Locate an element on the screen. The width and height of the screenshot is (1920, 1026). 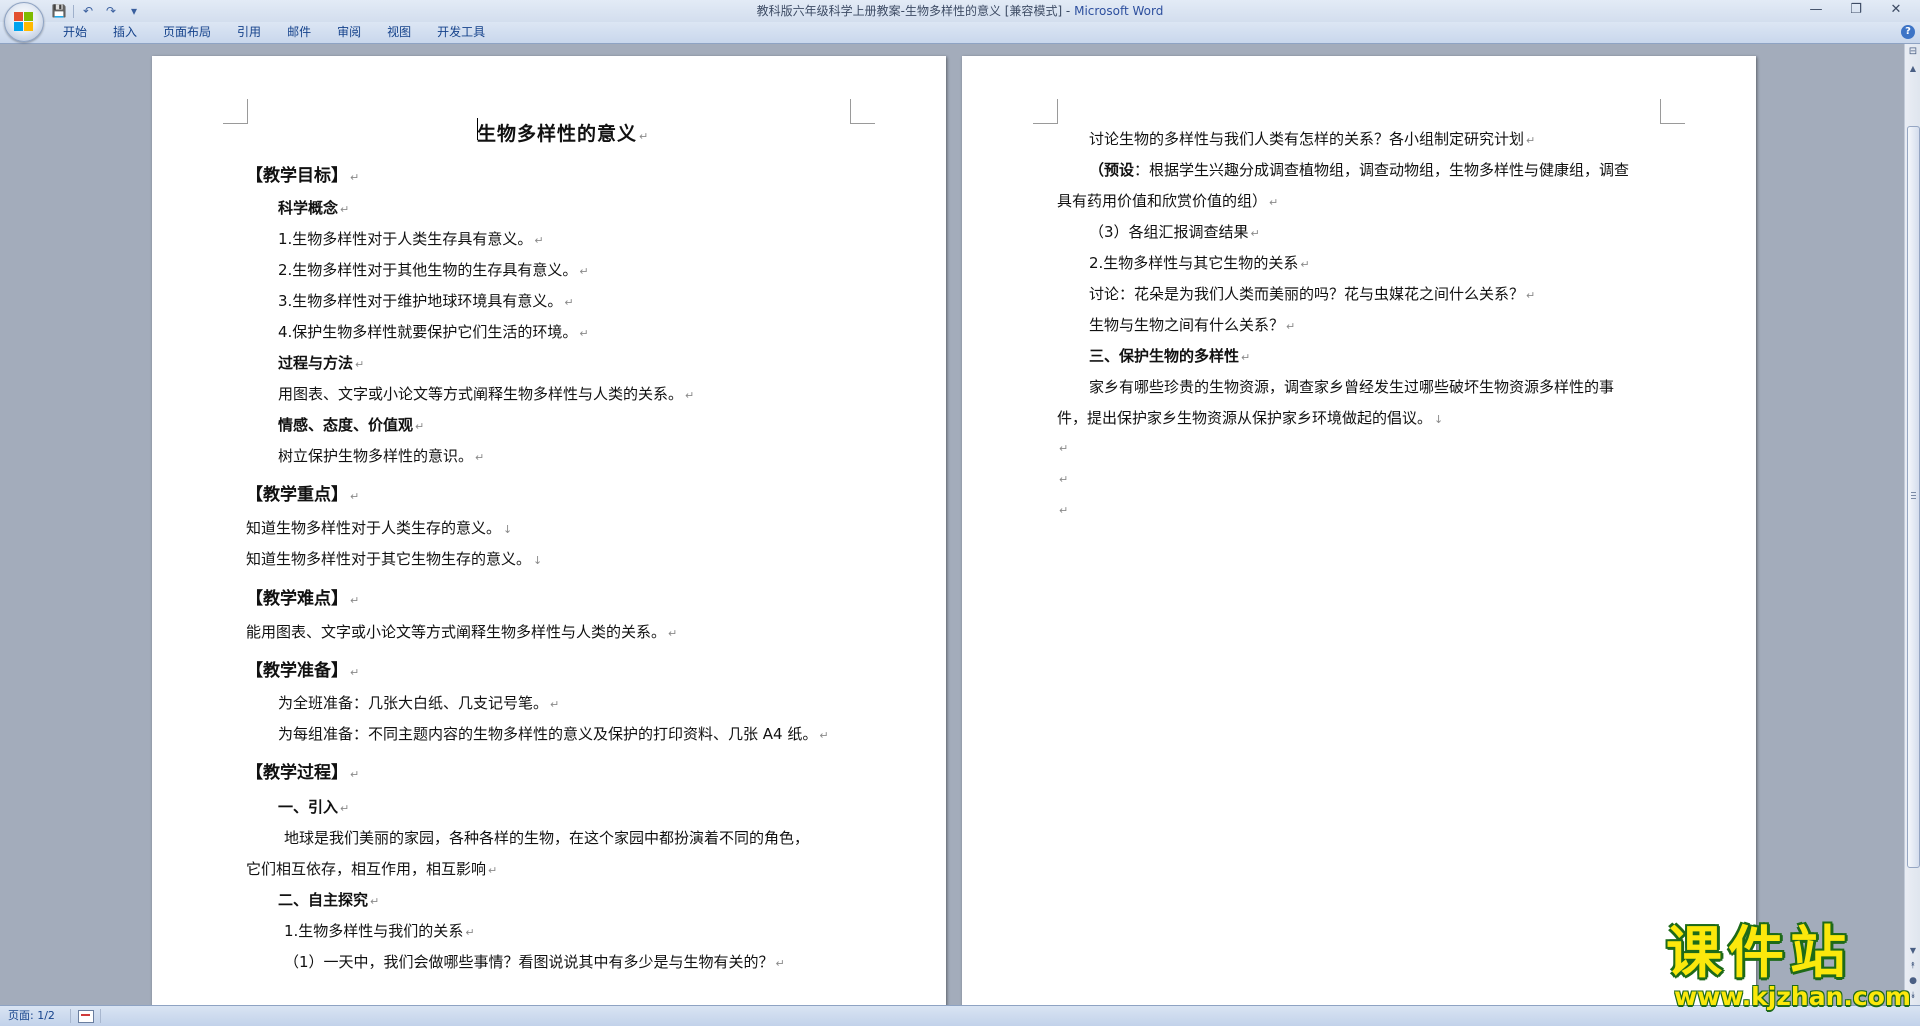
paragraph: 讨论：花朵是为我们人类而美丽的吗？花与虫媒花之间什么关系？ ↵ is located at coordinates (1312, 294).